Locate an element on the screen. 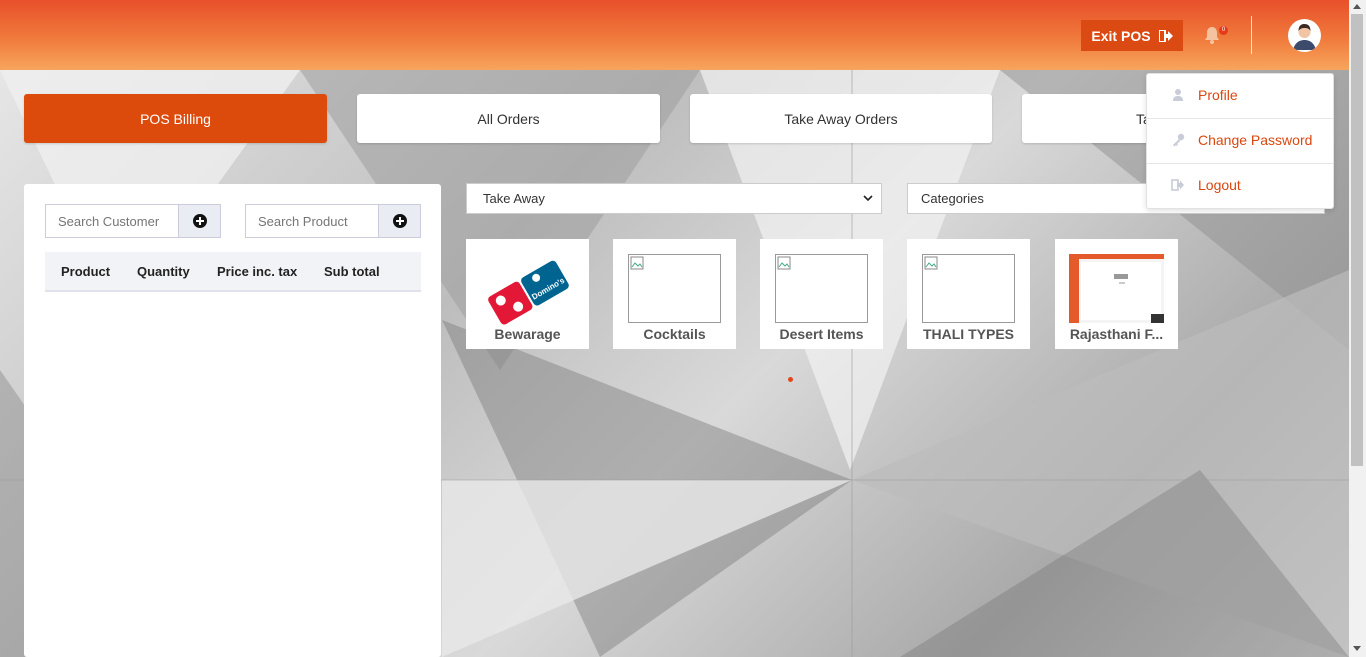 The image size is (1366, 657). tab-pos-billing: POS Billing is located at coordinates (175, 118).